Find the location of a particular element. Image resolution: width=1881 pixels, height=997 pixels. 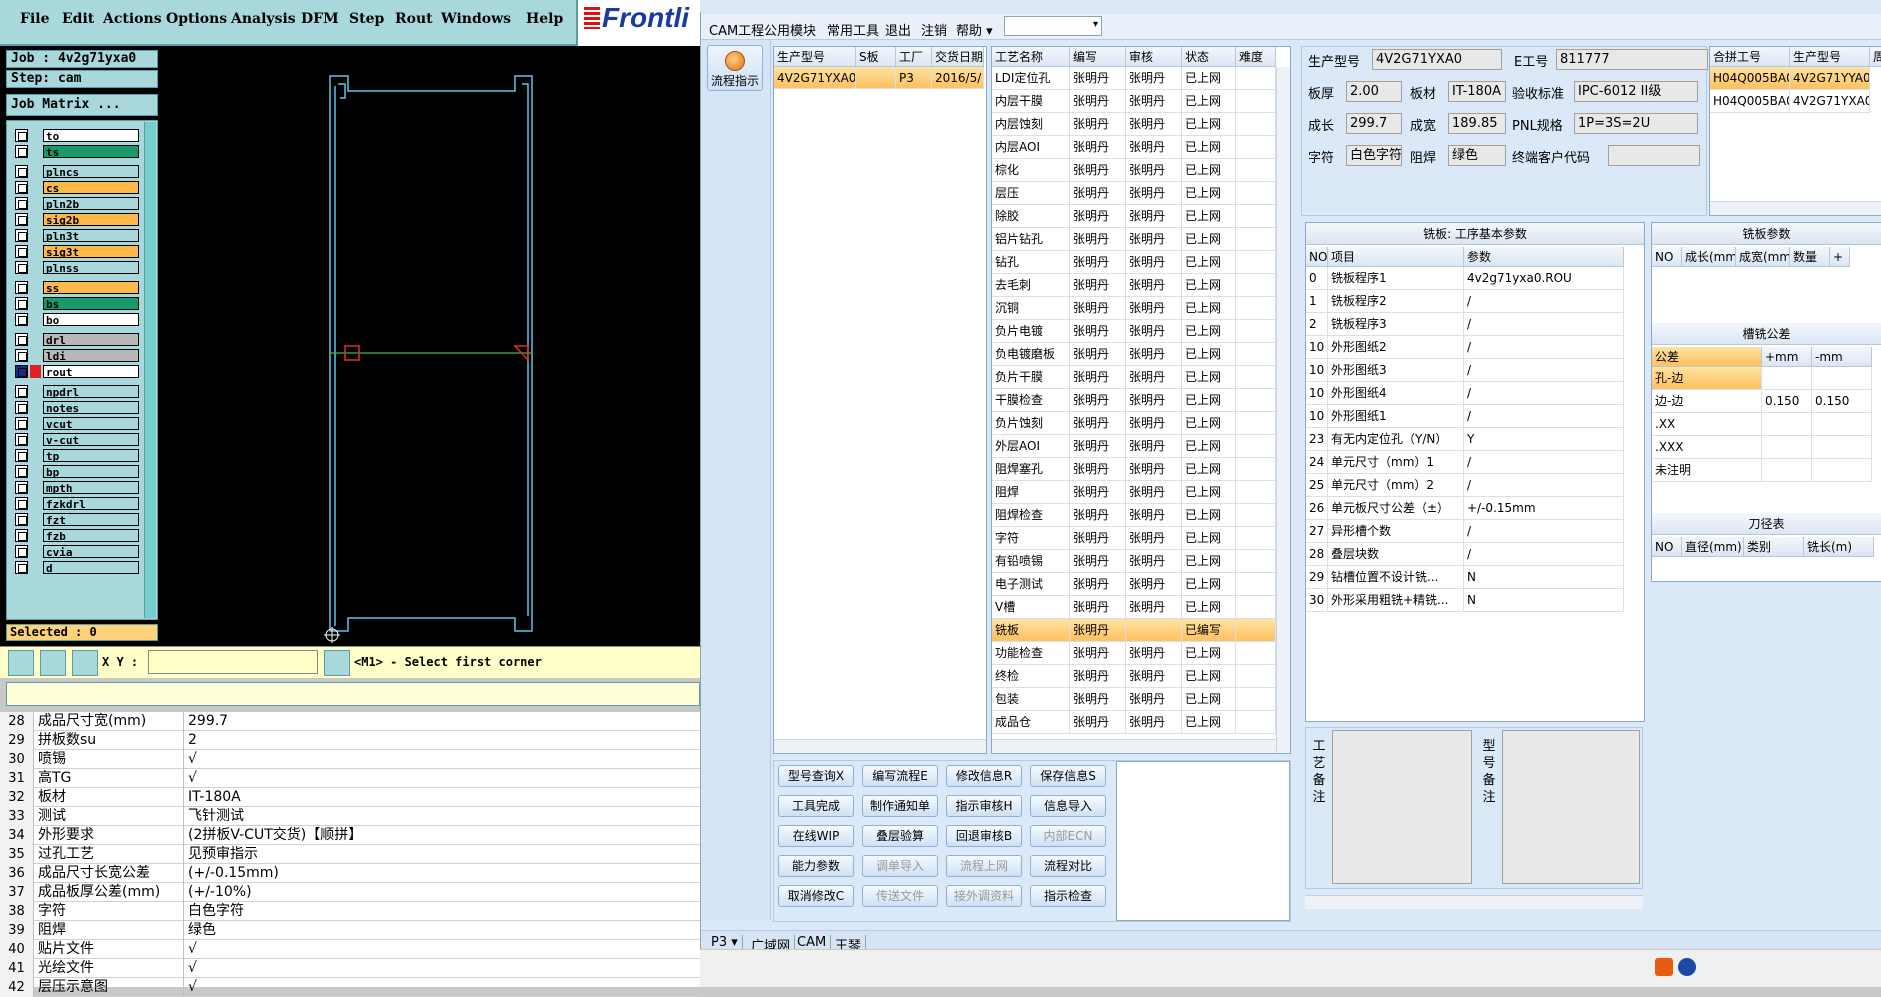

sheet-key-cell: 成品尺寸长宽公差 is located at coordinates (110, 873).